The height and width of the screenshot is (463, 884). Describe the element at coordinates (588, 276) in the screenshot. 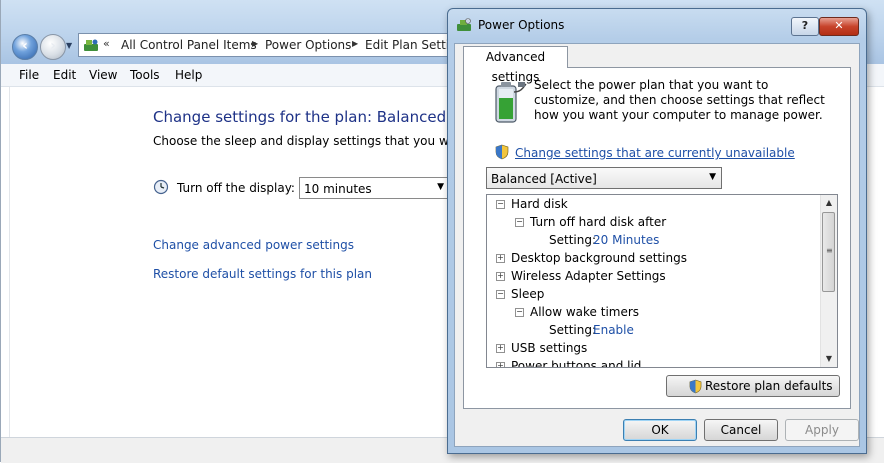

I see `tree-item-label: Wireless Adapter Settings` at that location.